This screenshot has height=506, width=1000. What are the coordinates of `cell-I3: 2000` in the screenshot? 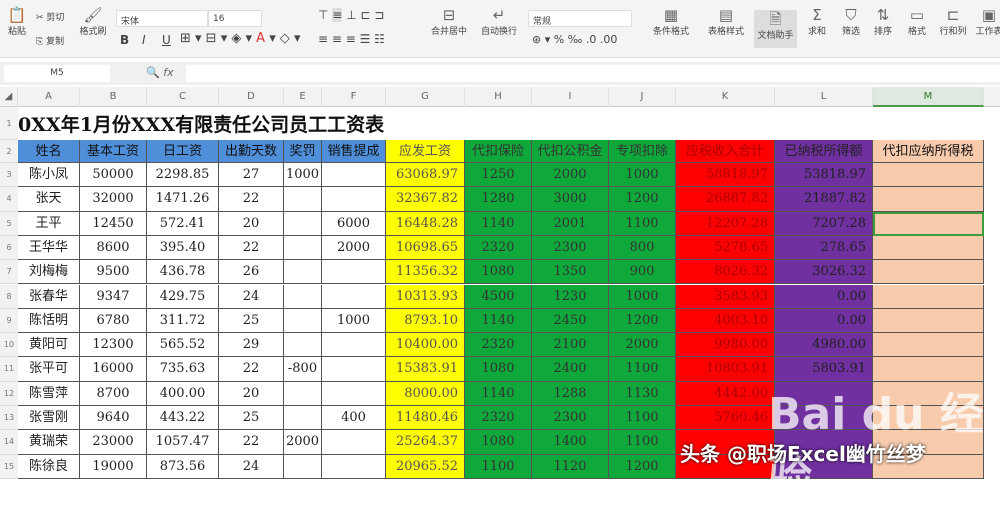 It's located at (570, 175).